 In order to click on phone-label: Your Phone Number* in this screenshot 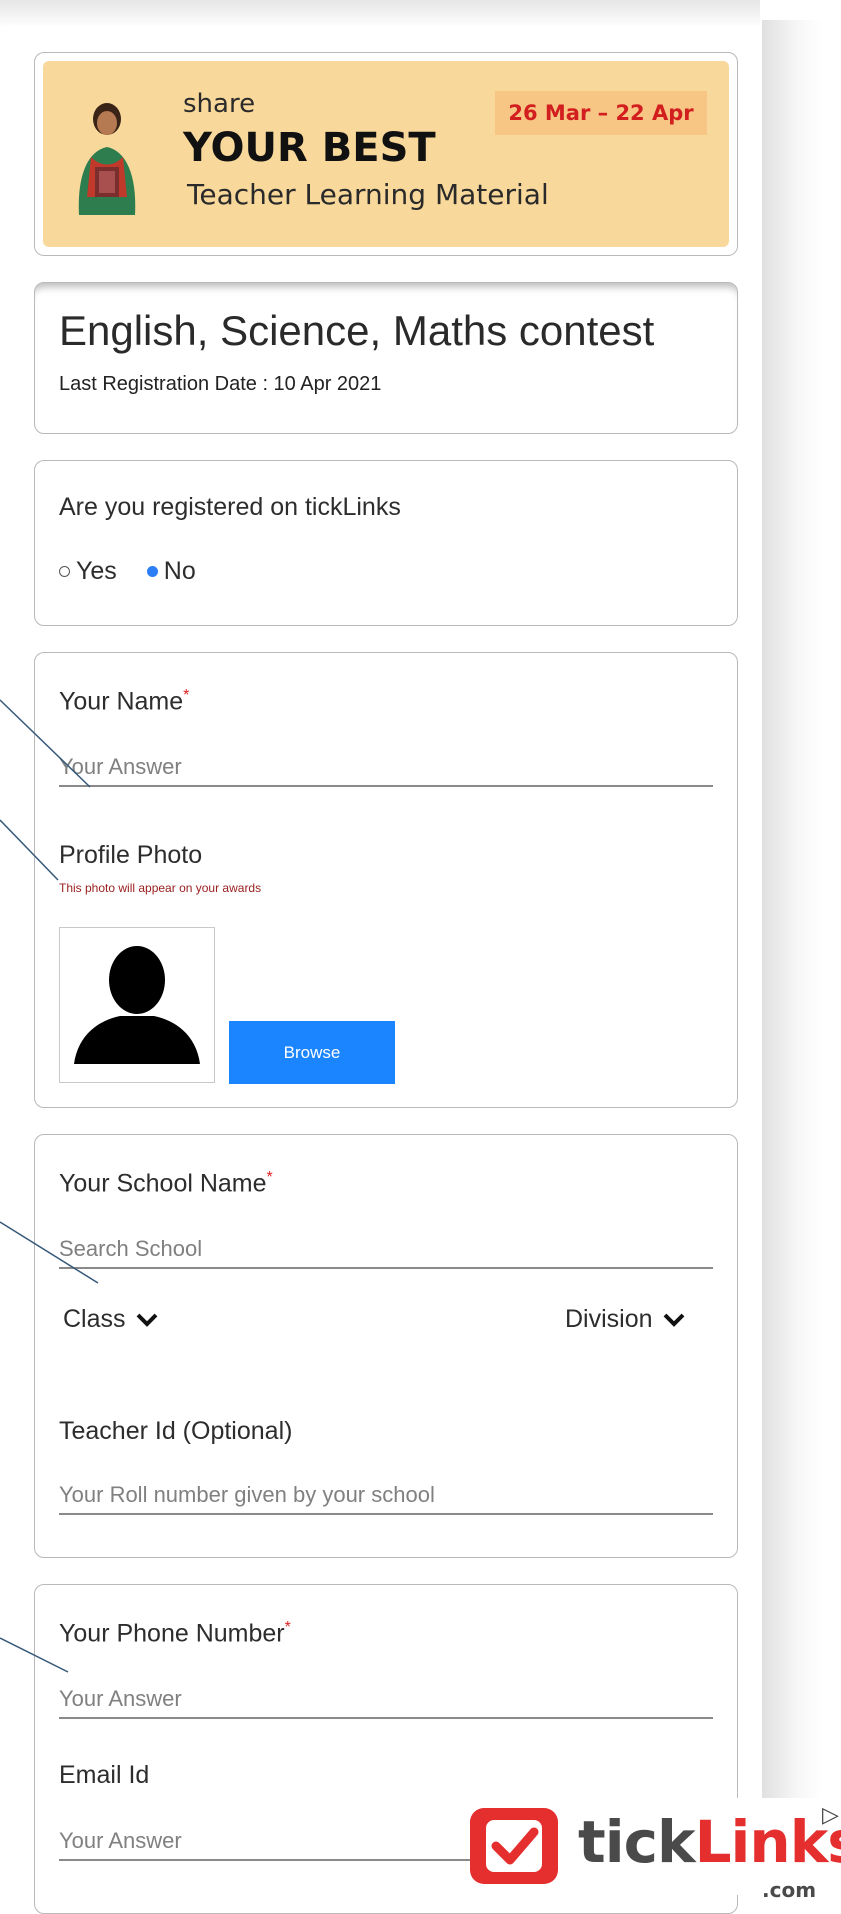, I will do `click(175, 1633)`.